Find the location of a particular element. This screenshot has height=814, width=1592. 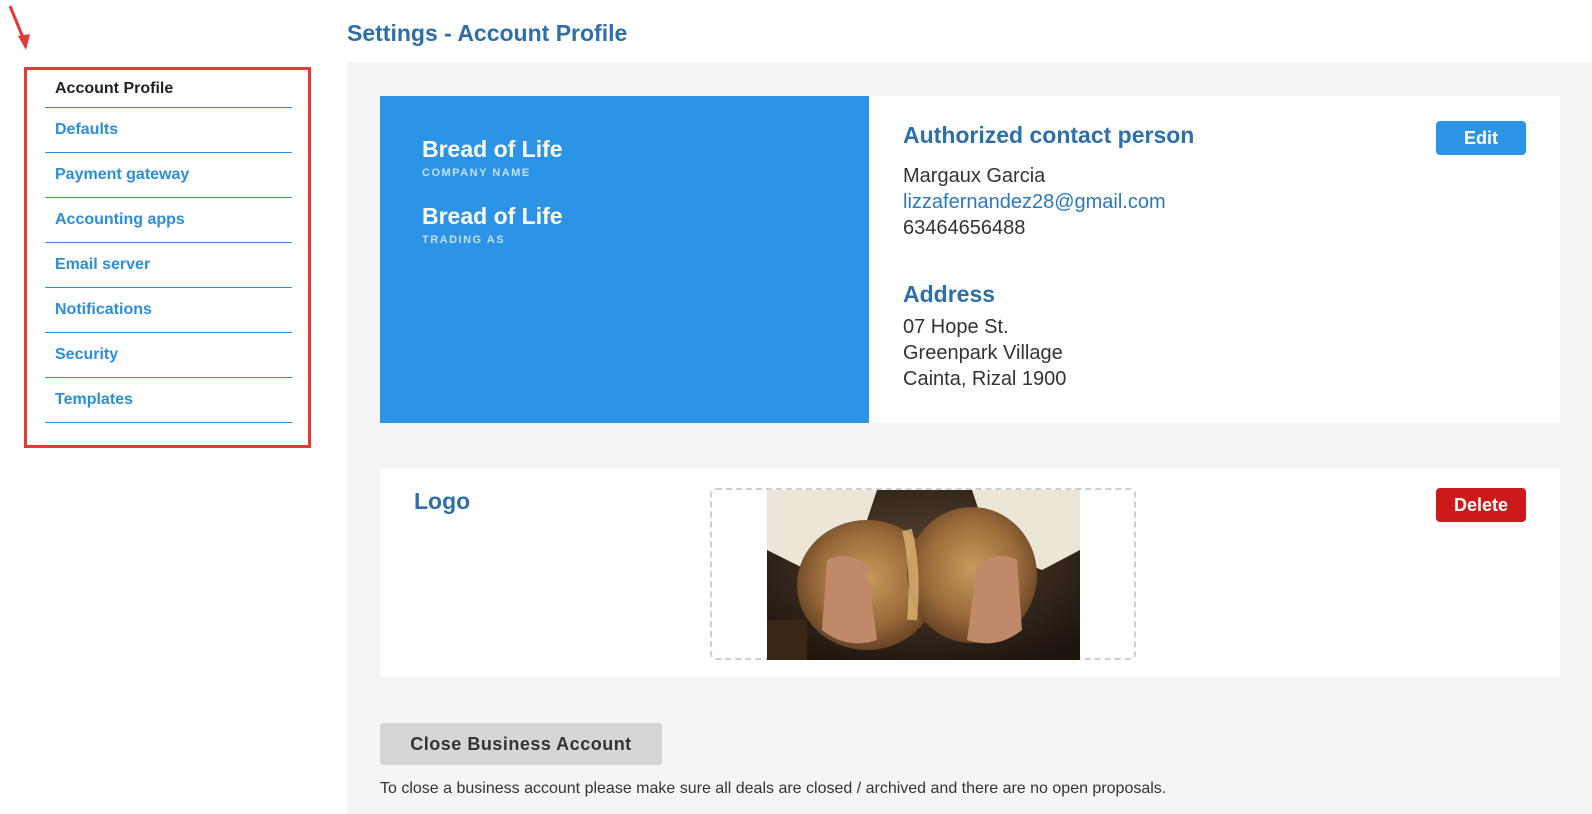

contact-phone: 63464656488 is located at coordinates (964, 228).